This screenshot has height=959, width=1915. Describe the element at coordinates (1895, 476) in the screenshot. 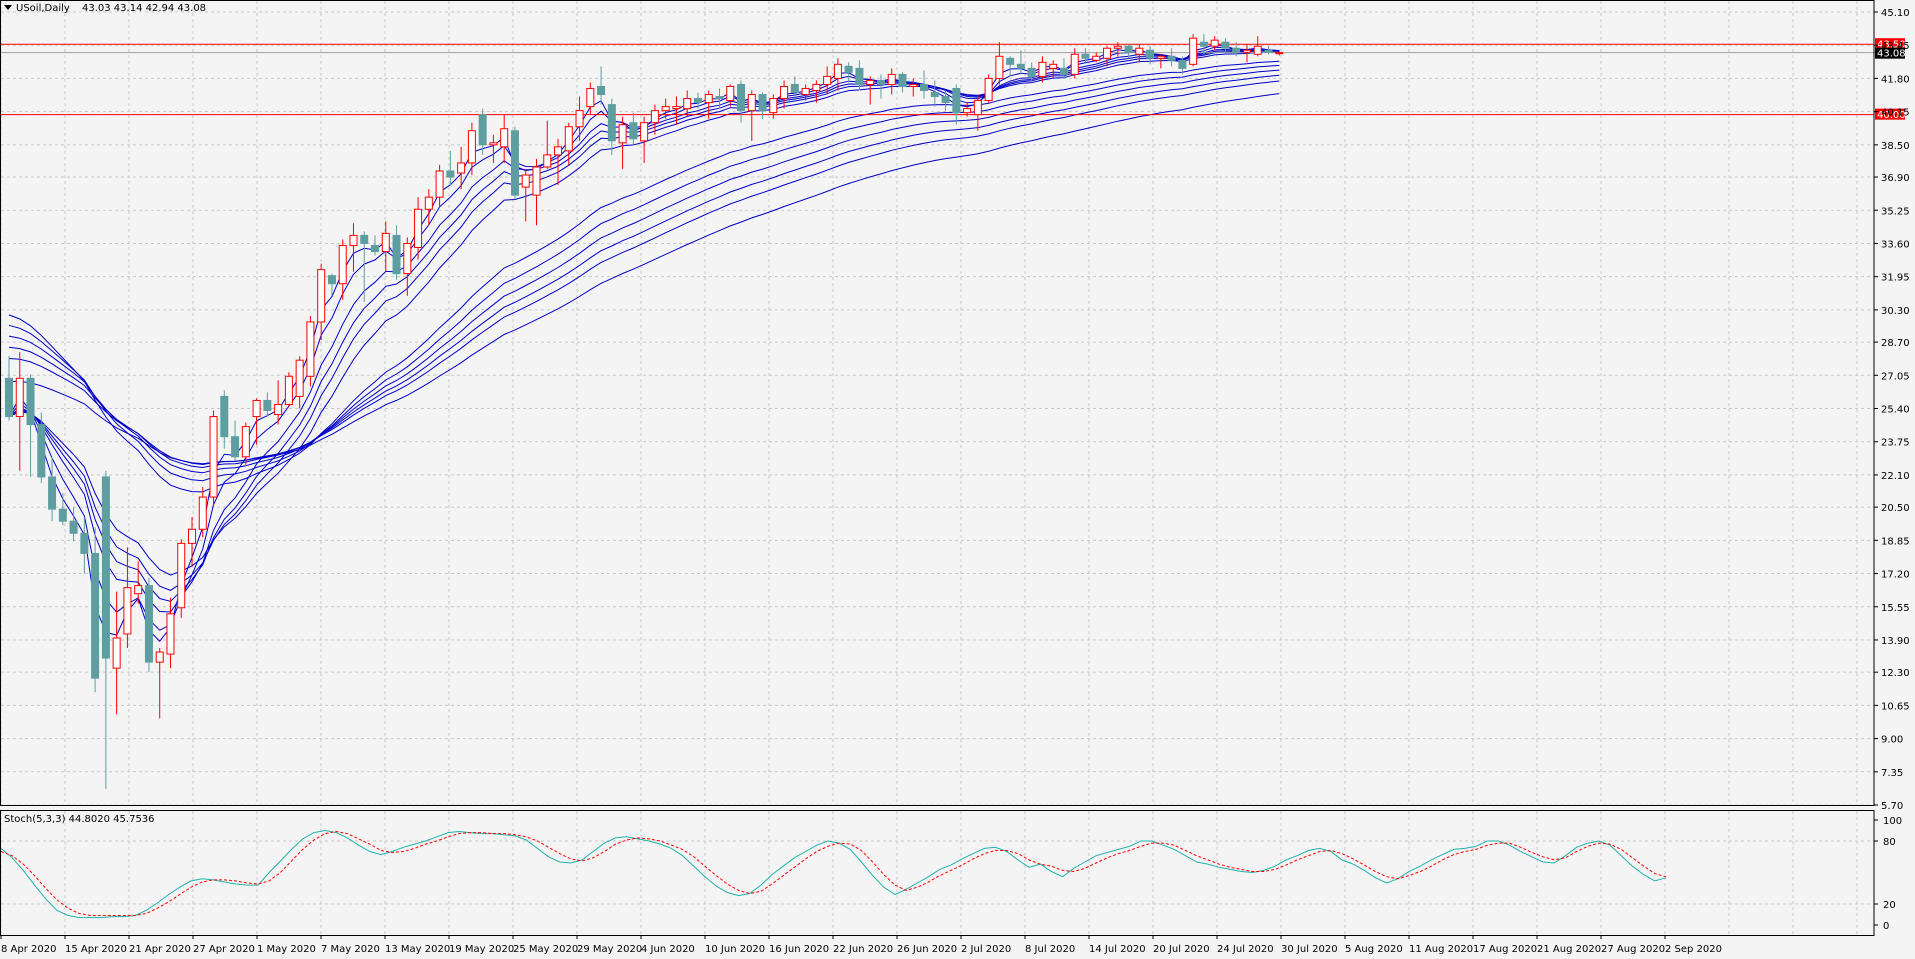

I see `y-tick-label: 22.10` at that location.